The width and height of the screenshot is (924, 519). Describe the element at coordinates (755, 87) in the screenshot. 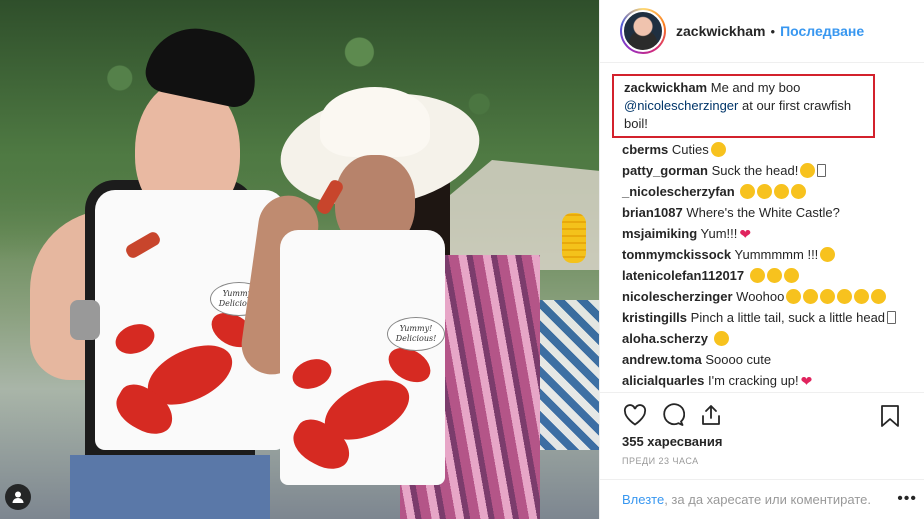

I see `caption-text-before: Me and my boo` at that location.